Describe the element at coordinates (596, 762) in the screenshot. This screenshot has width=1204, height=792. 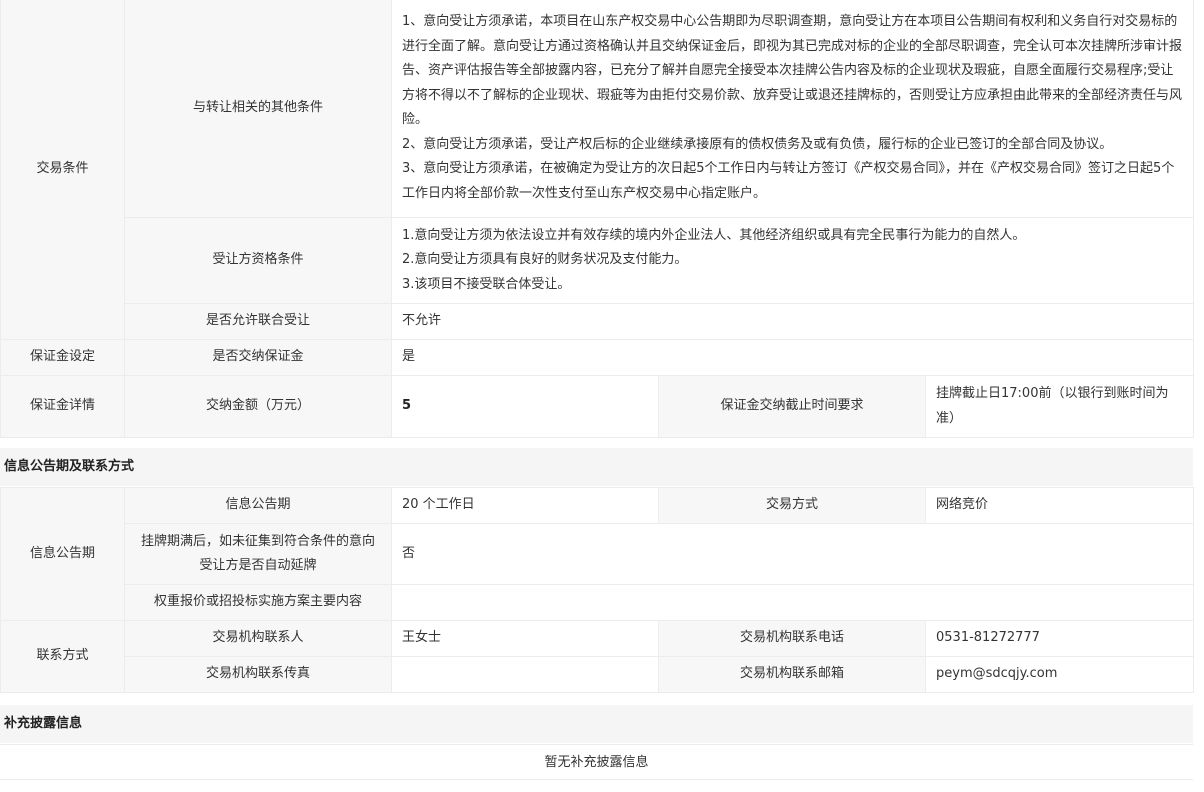
I see `supplement-empty-text: 暂无补充披露信息` at that location.